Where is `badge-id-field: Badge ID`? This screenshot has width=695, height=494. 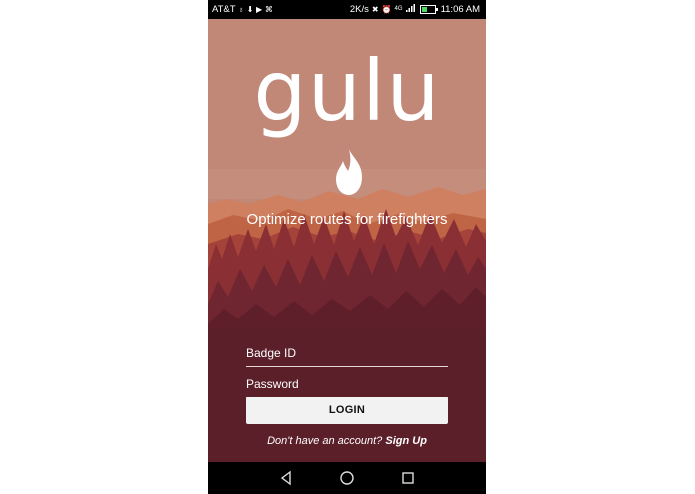
badge-id-field: Badge ID is located at coordinates (347, 352).